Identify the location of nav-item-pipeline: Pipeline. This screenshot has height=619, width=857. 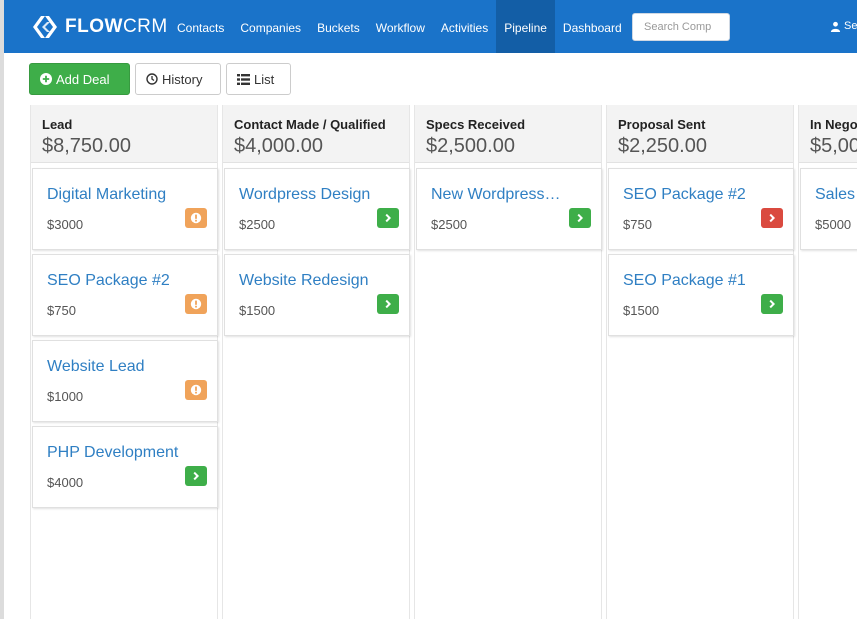
(525, 26).